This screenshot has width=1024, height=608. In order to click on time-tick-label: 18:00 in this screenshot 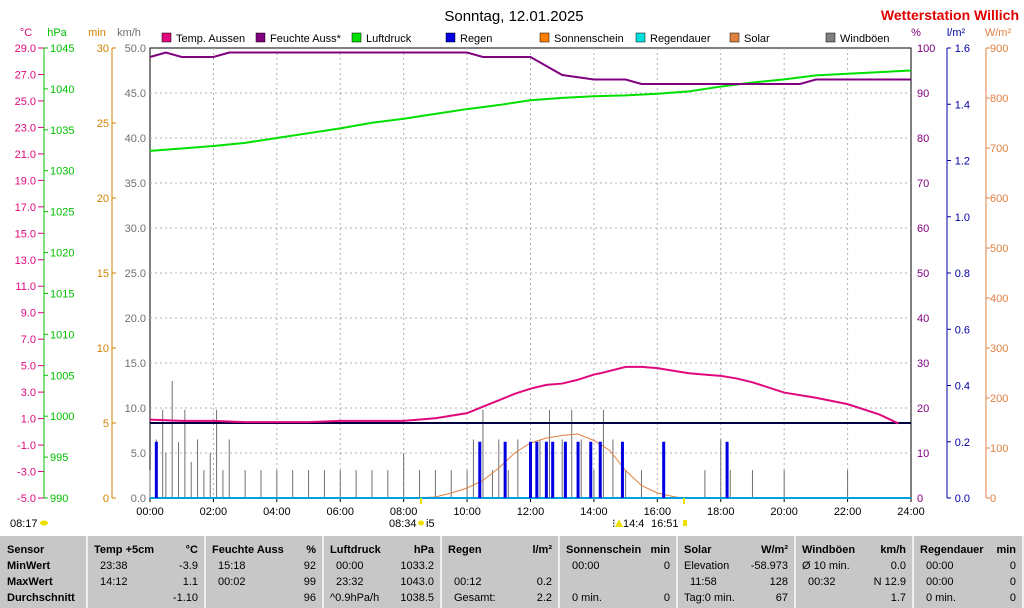, I will do `click(721, 512)`.